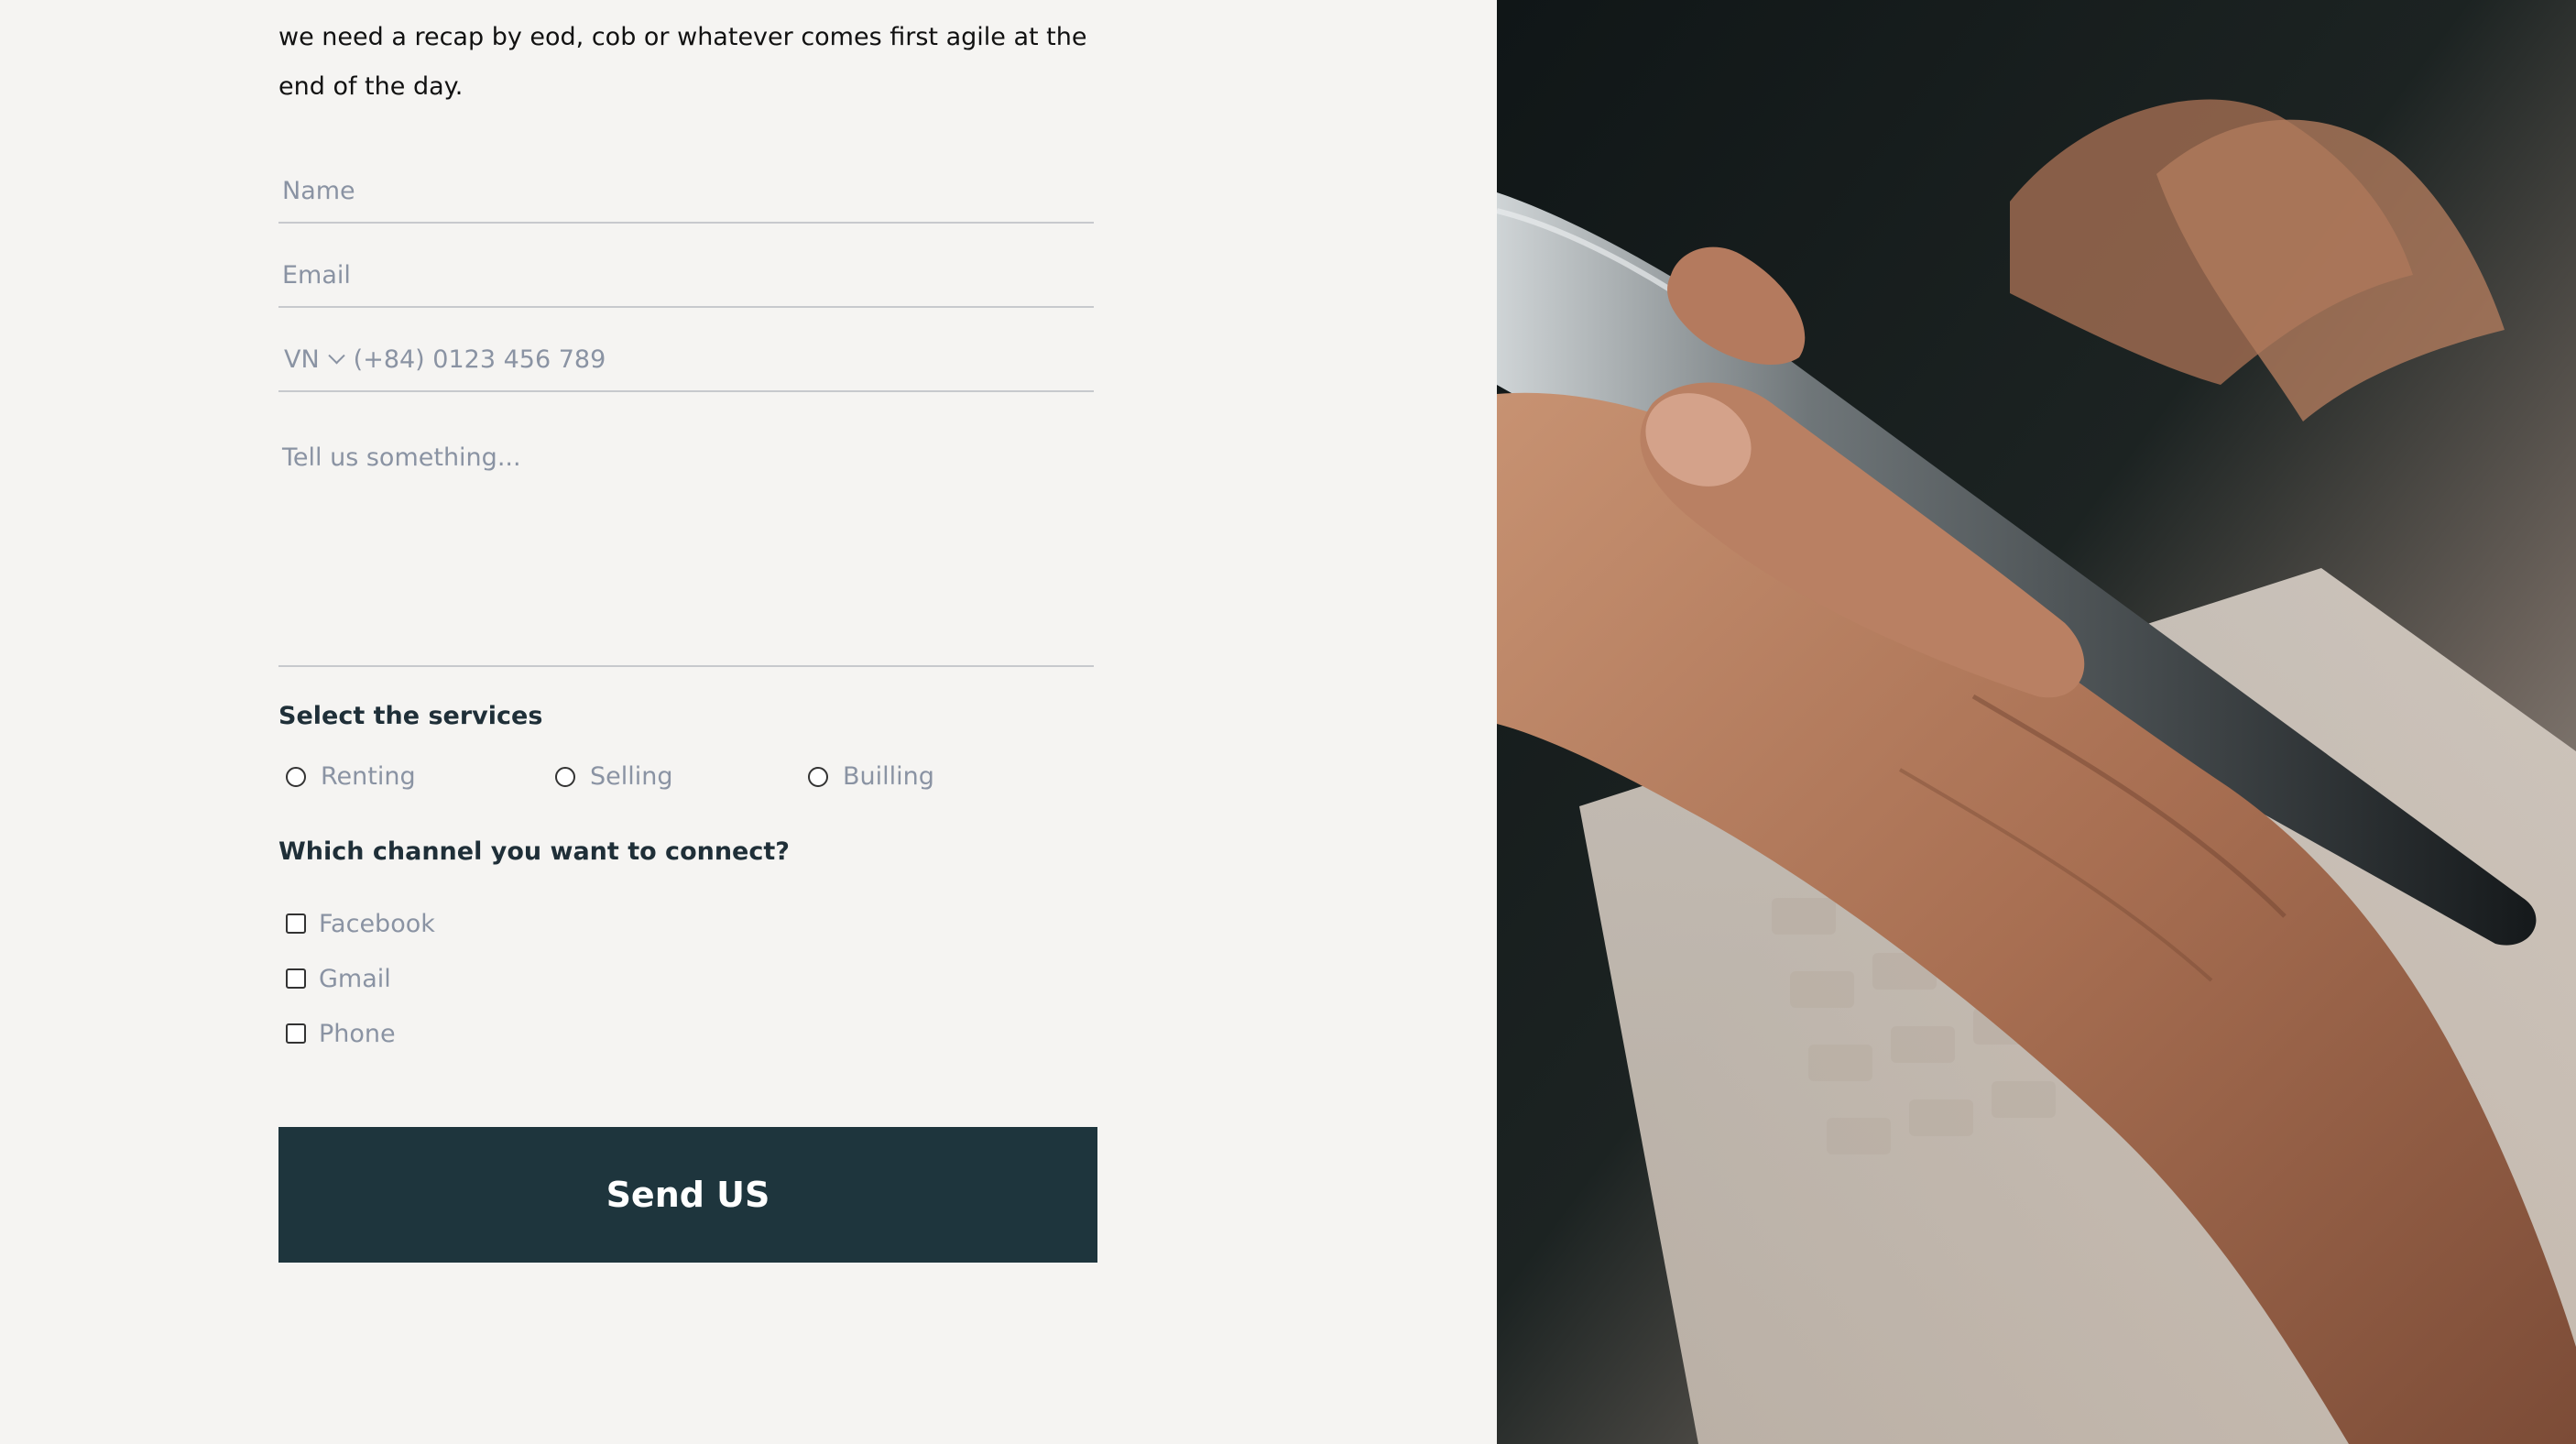 The image size is (2576, 1444). I want to click on radio-label: Builling, so click(889, 776).